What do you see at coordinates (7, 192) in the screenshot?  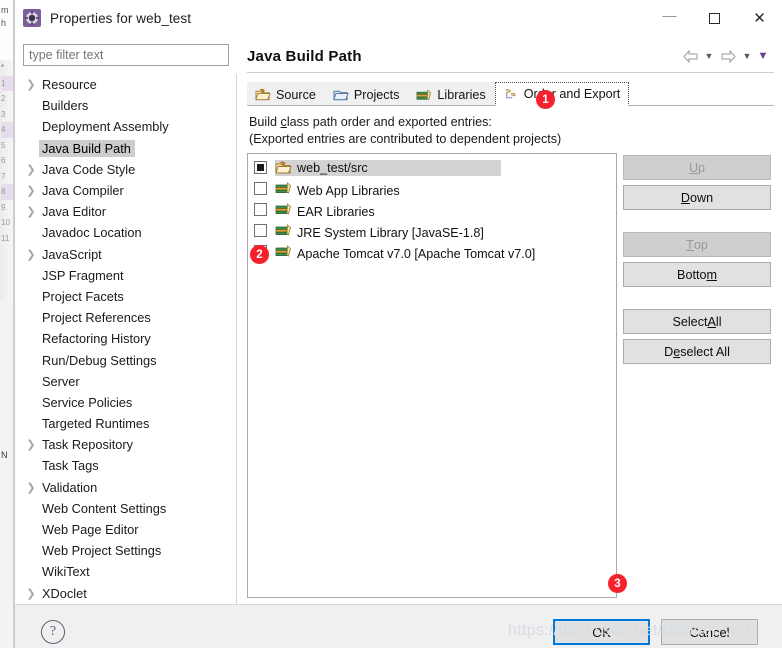 I see `gutter-line-number: 8` at bounding box center [7, 192].